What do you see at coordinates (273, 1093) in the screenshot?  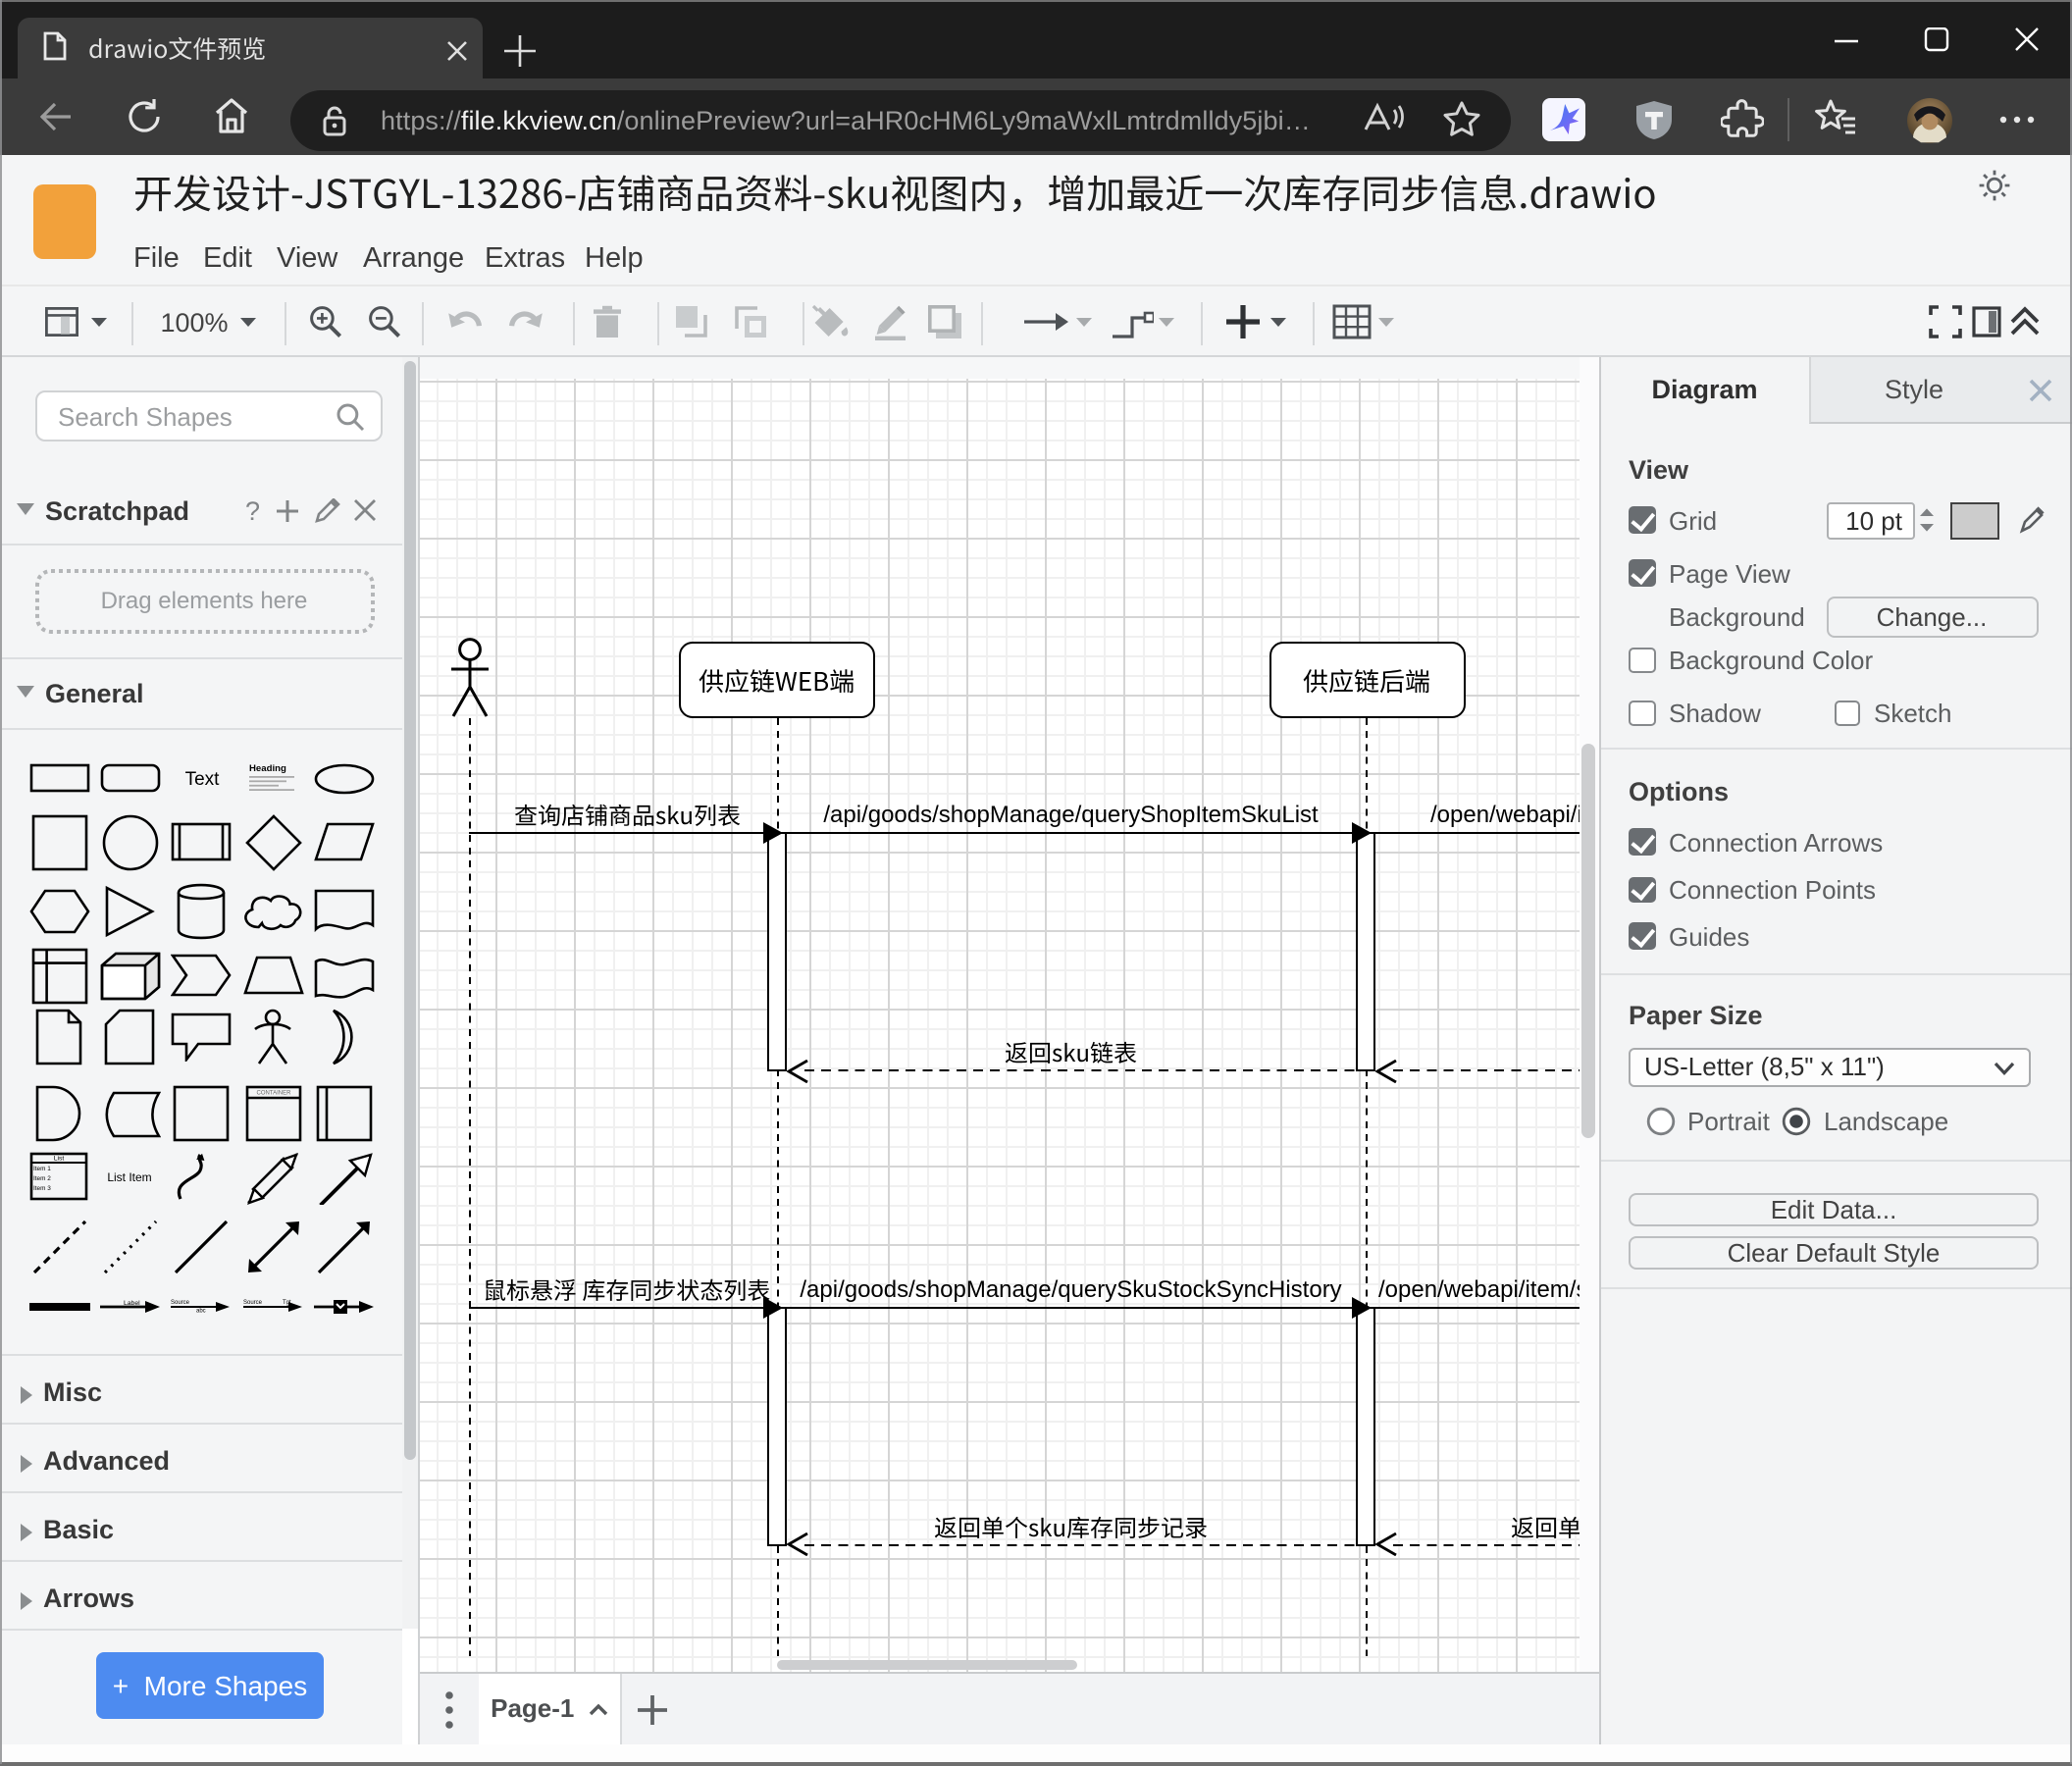 I see `svg-text: CONTAINER` at bounding box center [273, 1093].